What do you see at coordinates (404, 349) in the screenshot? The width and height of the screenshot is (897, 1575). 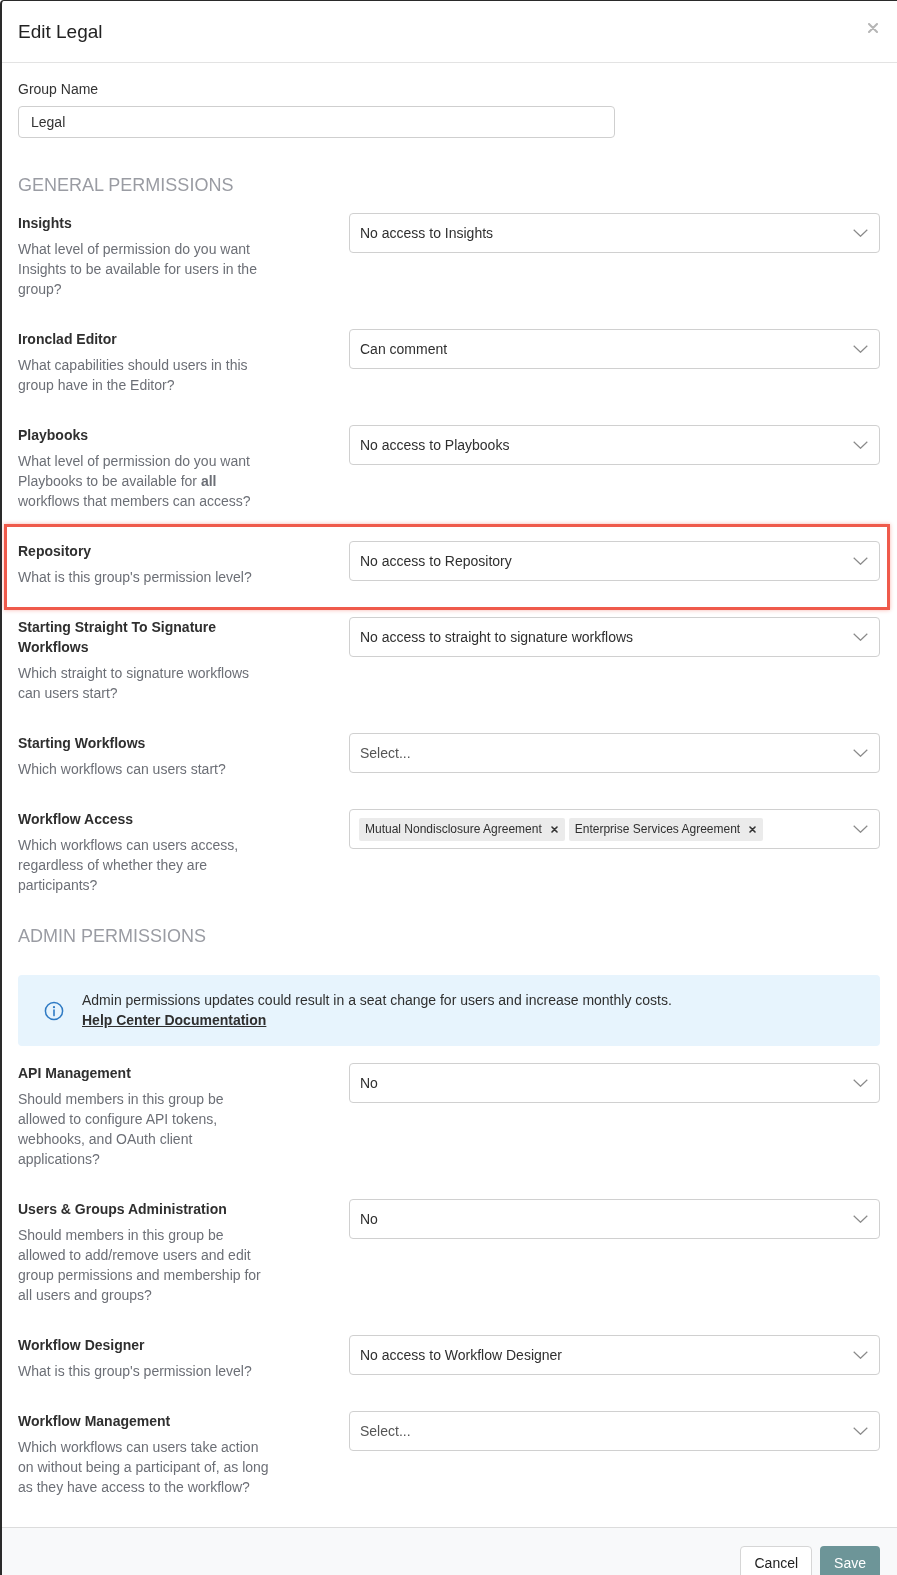 I see `select-value: Can comment` at bounding box center [404, 349].